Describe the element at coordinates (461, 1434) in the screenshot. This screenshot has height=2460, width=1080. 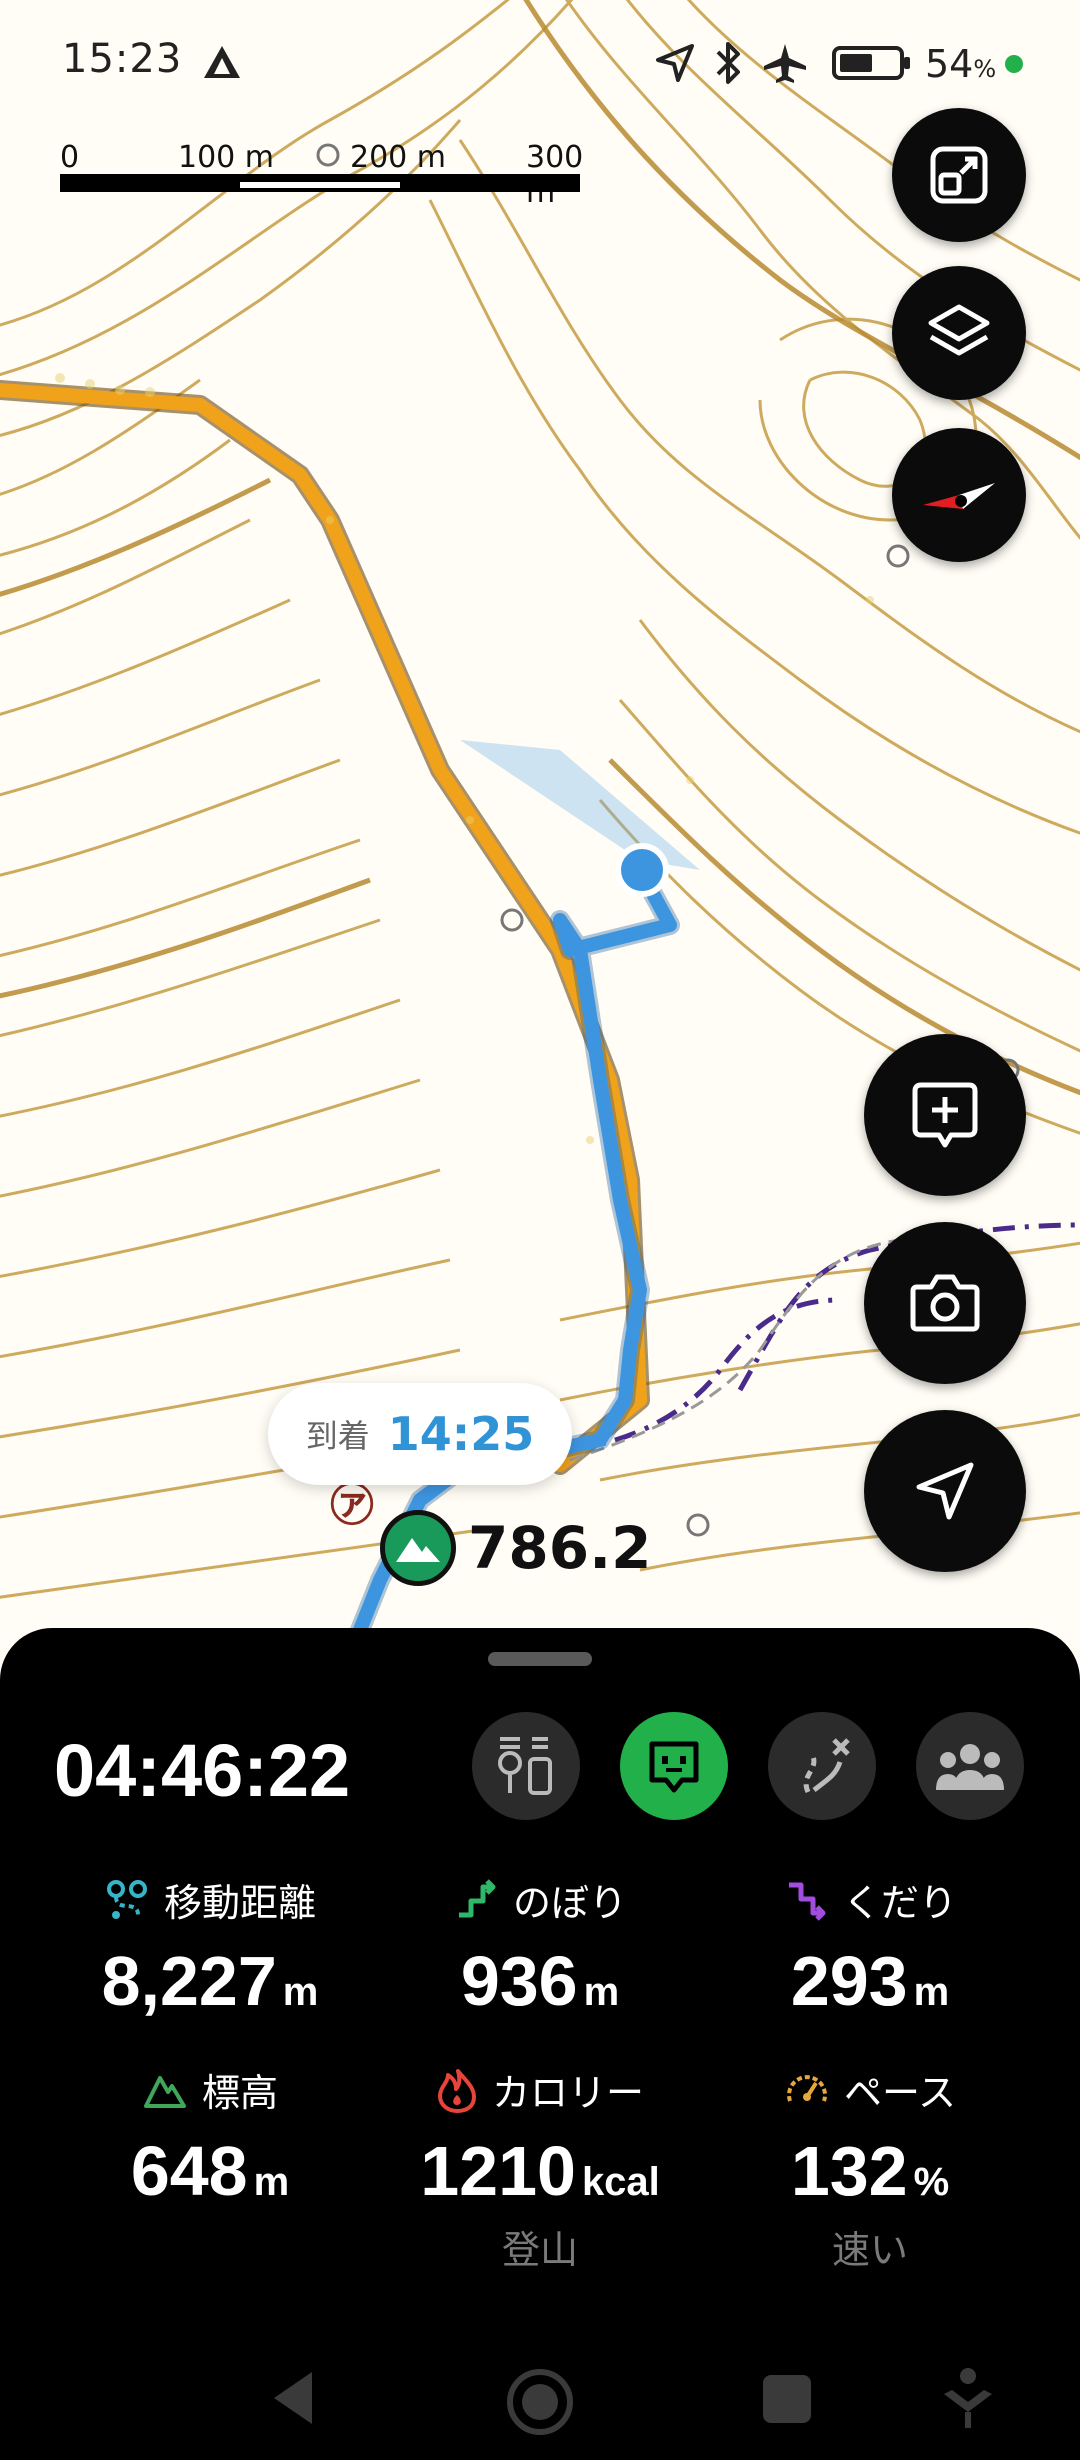
I see `arrival-time: 14:25` at that location.